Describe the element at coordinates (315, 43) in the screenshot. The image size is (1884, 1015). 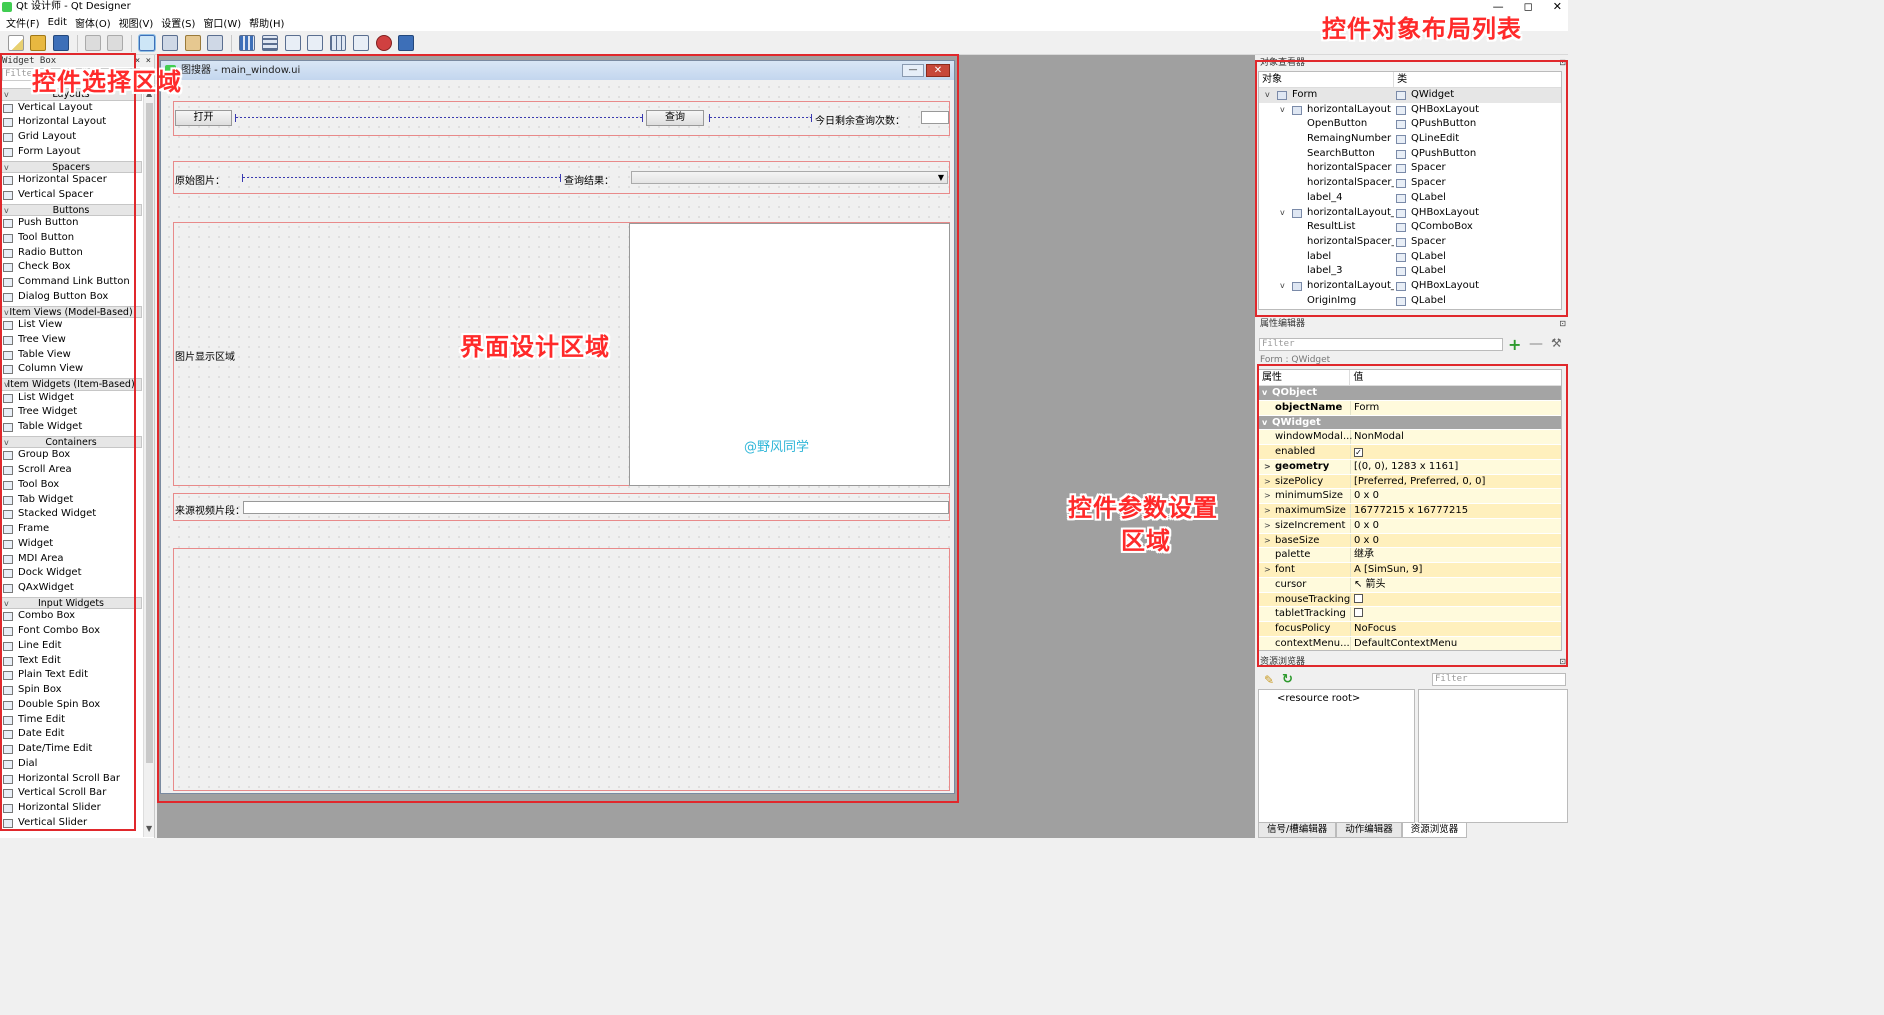
I see `layout-splitter-v-icon` at that location.